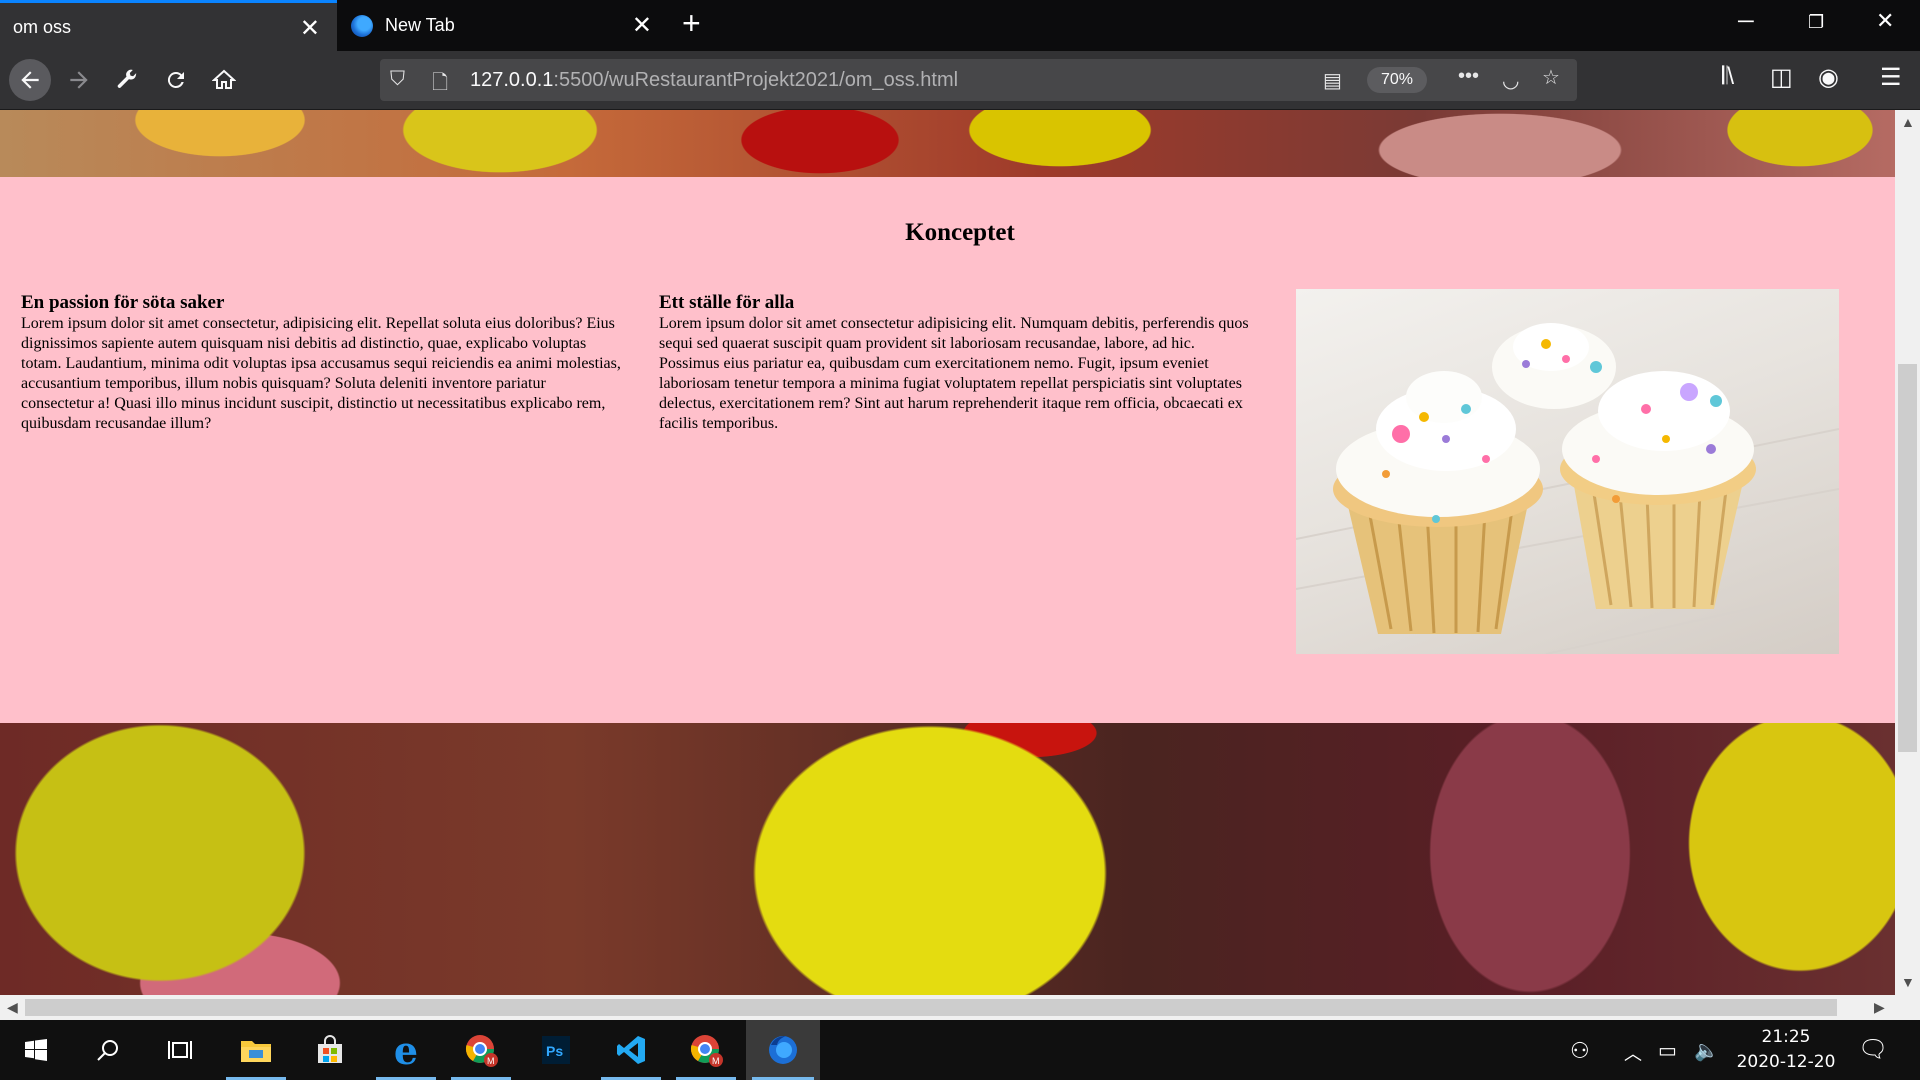 The width and height of the screenshot is (1920, 1080). I want to click on tab-title: New Tab, so click(420, 25).